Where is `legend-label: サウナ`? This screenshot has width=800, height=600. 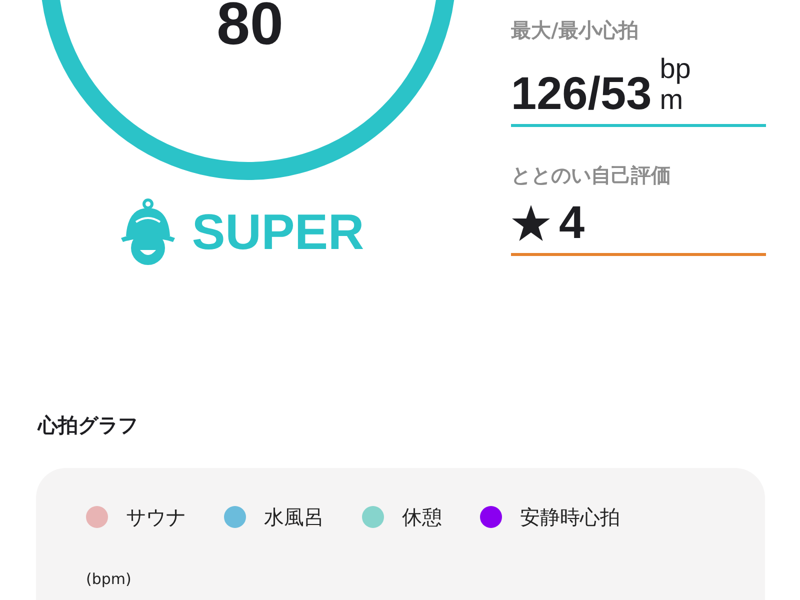
legend-label: サウナ is located at coordinates (156, 517).